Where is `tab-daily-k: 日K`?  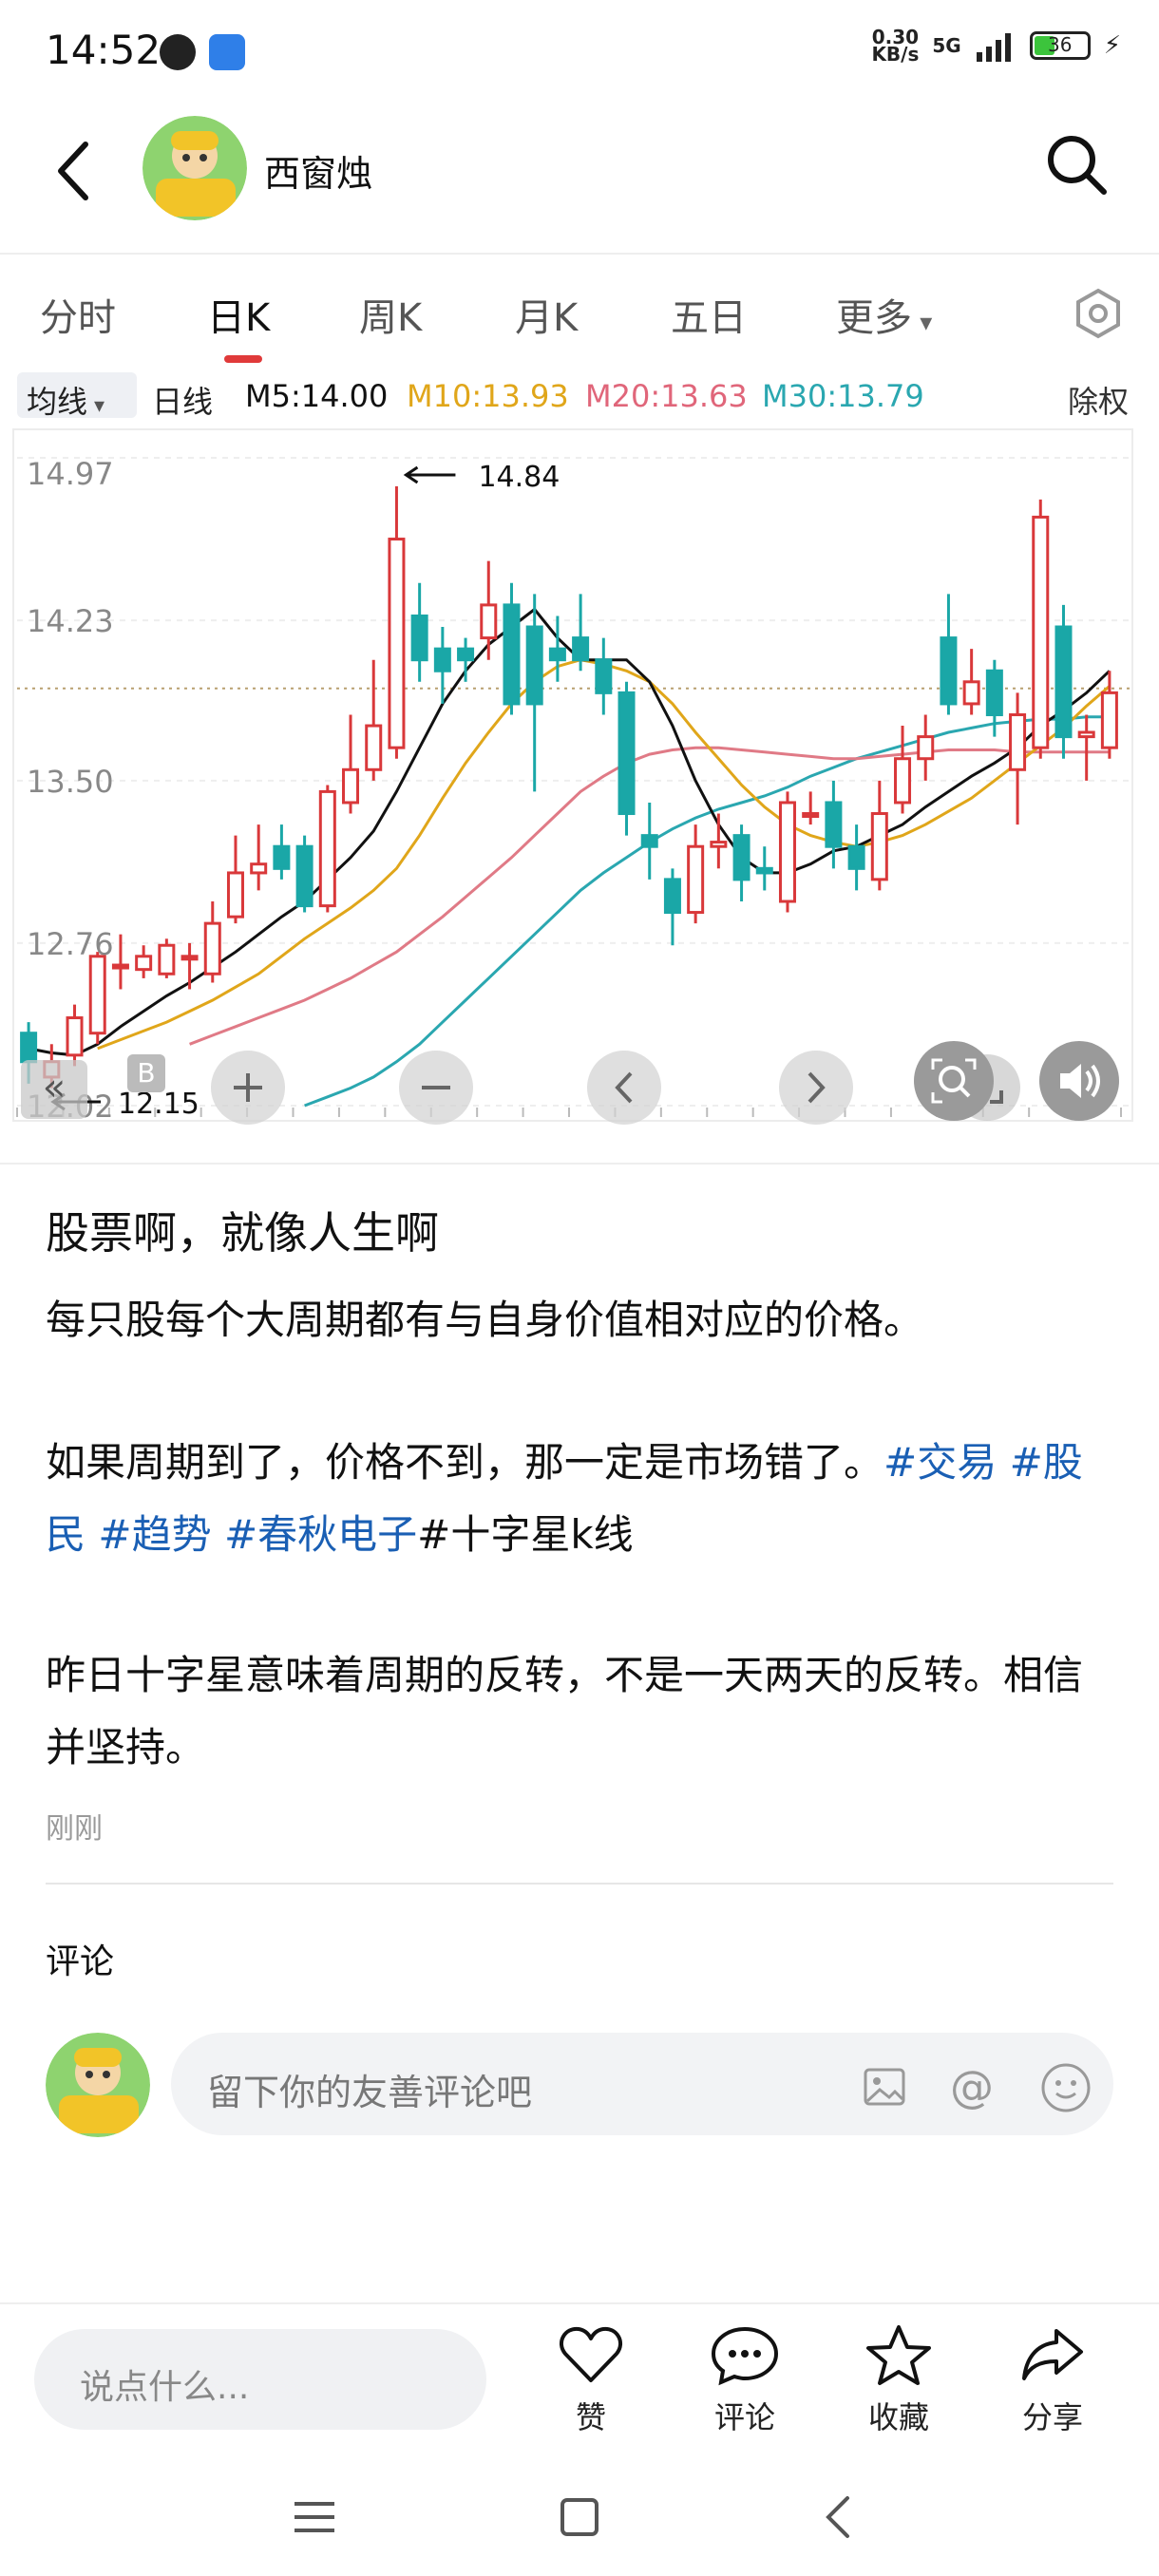
tab-daily-k: 日K is located at coordinates (238, 314).